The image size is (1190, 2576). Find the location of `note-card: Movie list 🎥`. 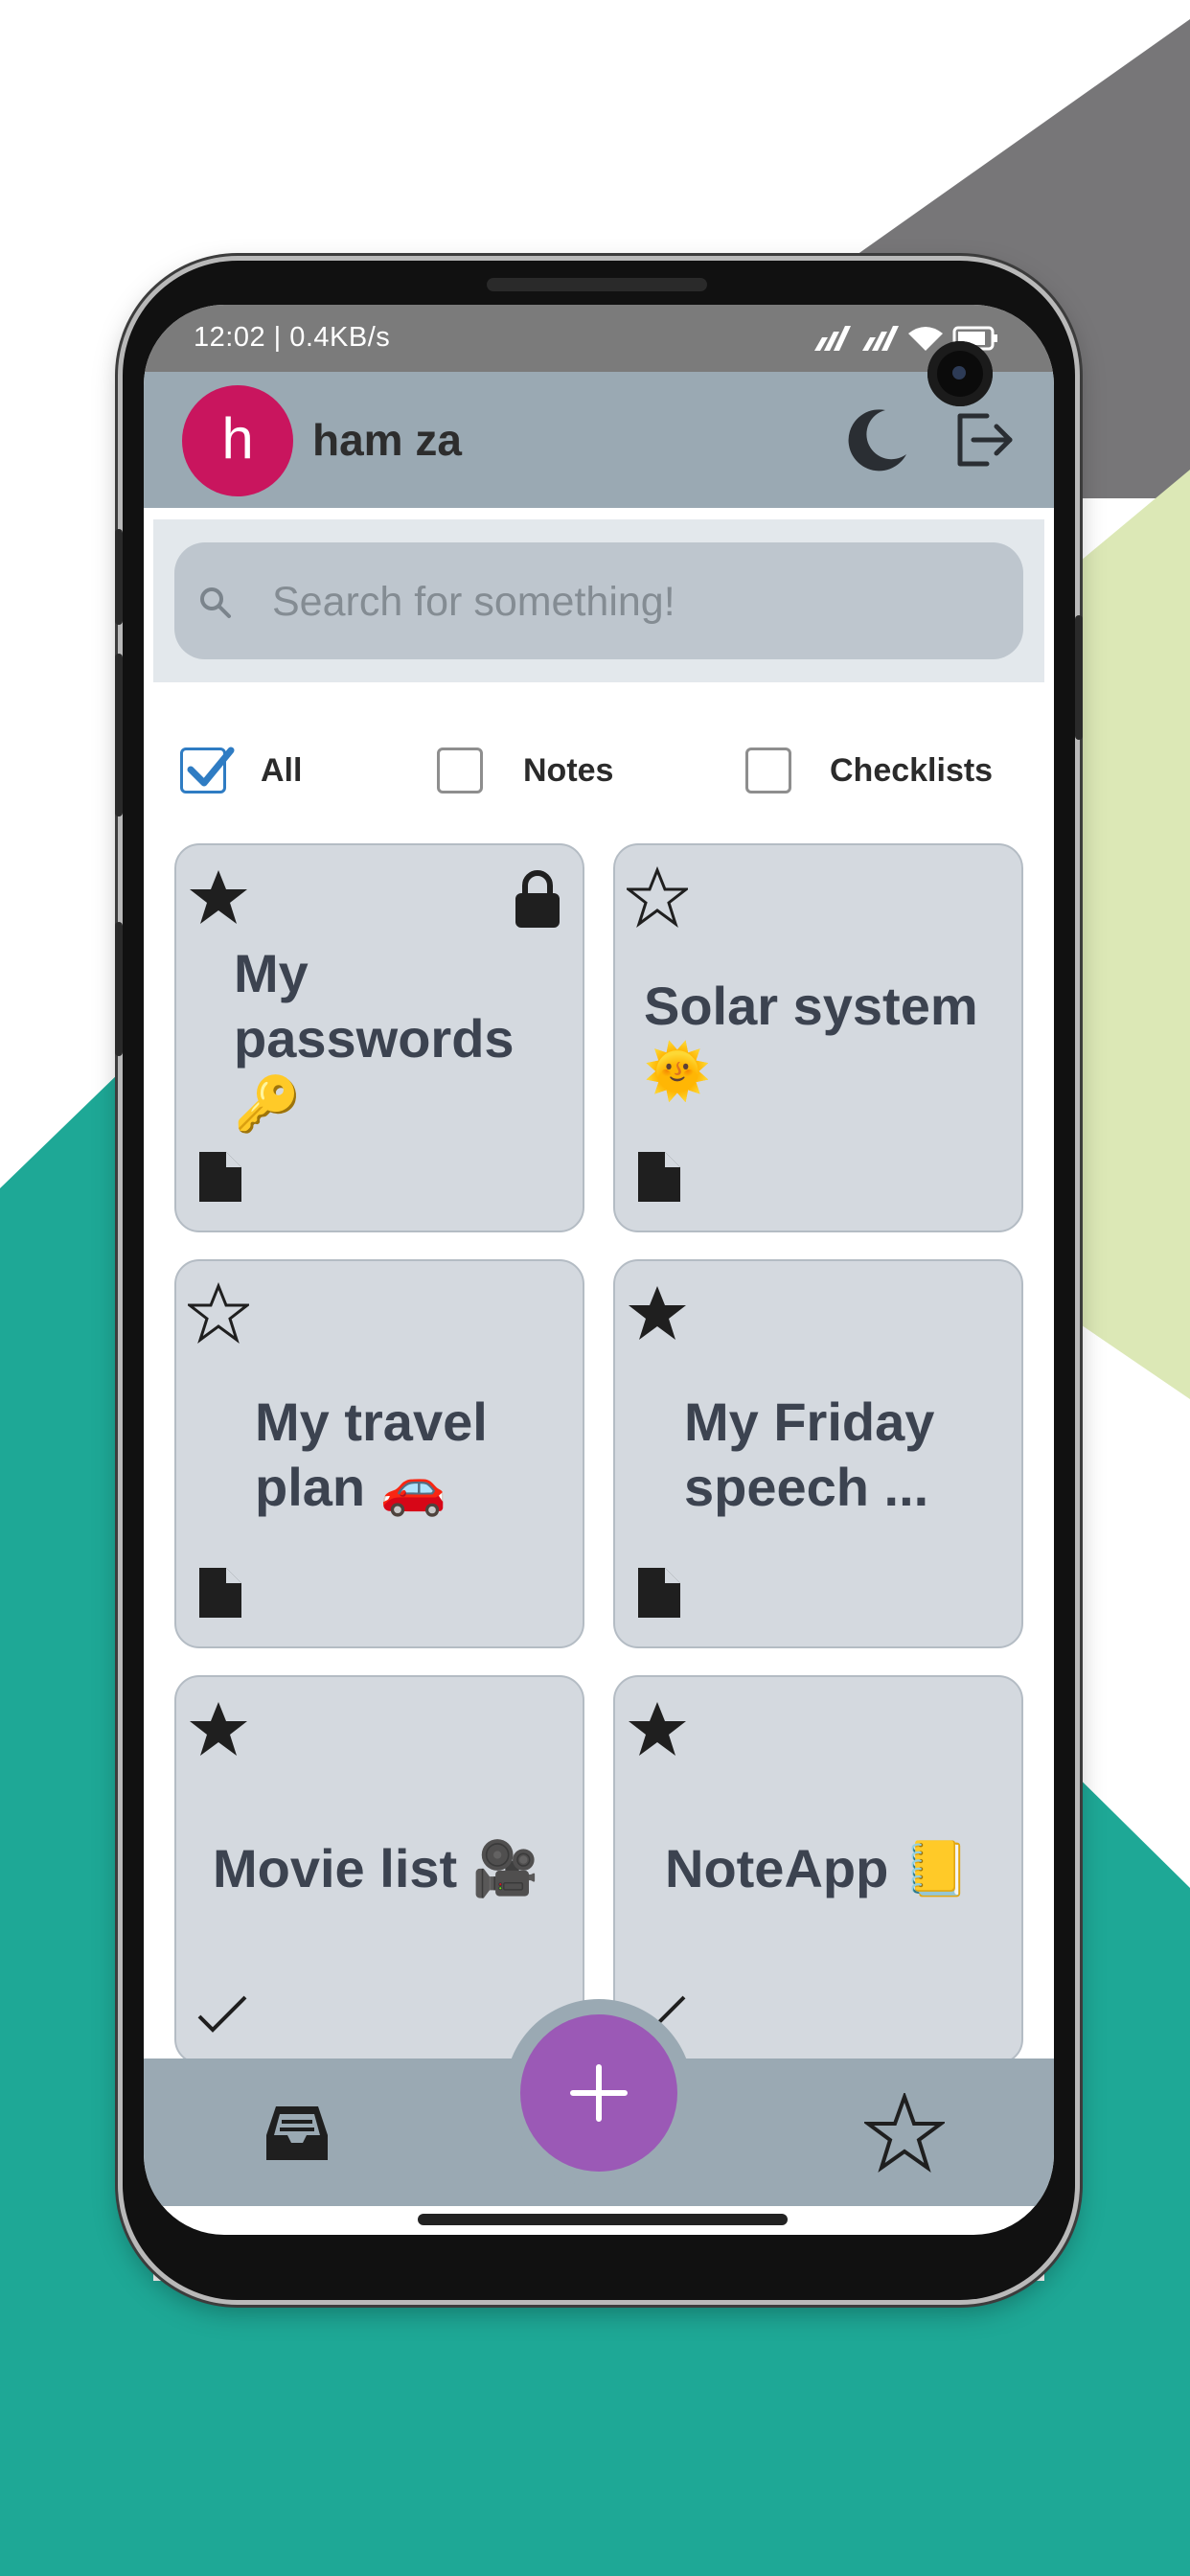

note-card: Movie list 🎥 is located at coordinates (379, 1869).